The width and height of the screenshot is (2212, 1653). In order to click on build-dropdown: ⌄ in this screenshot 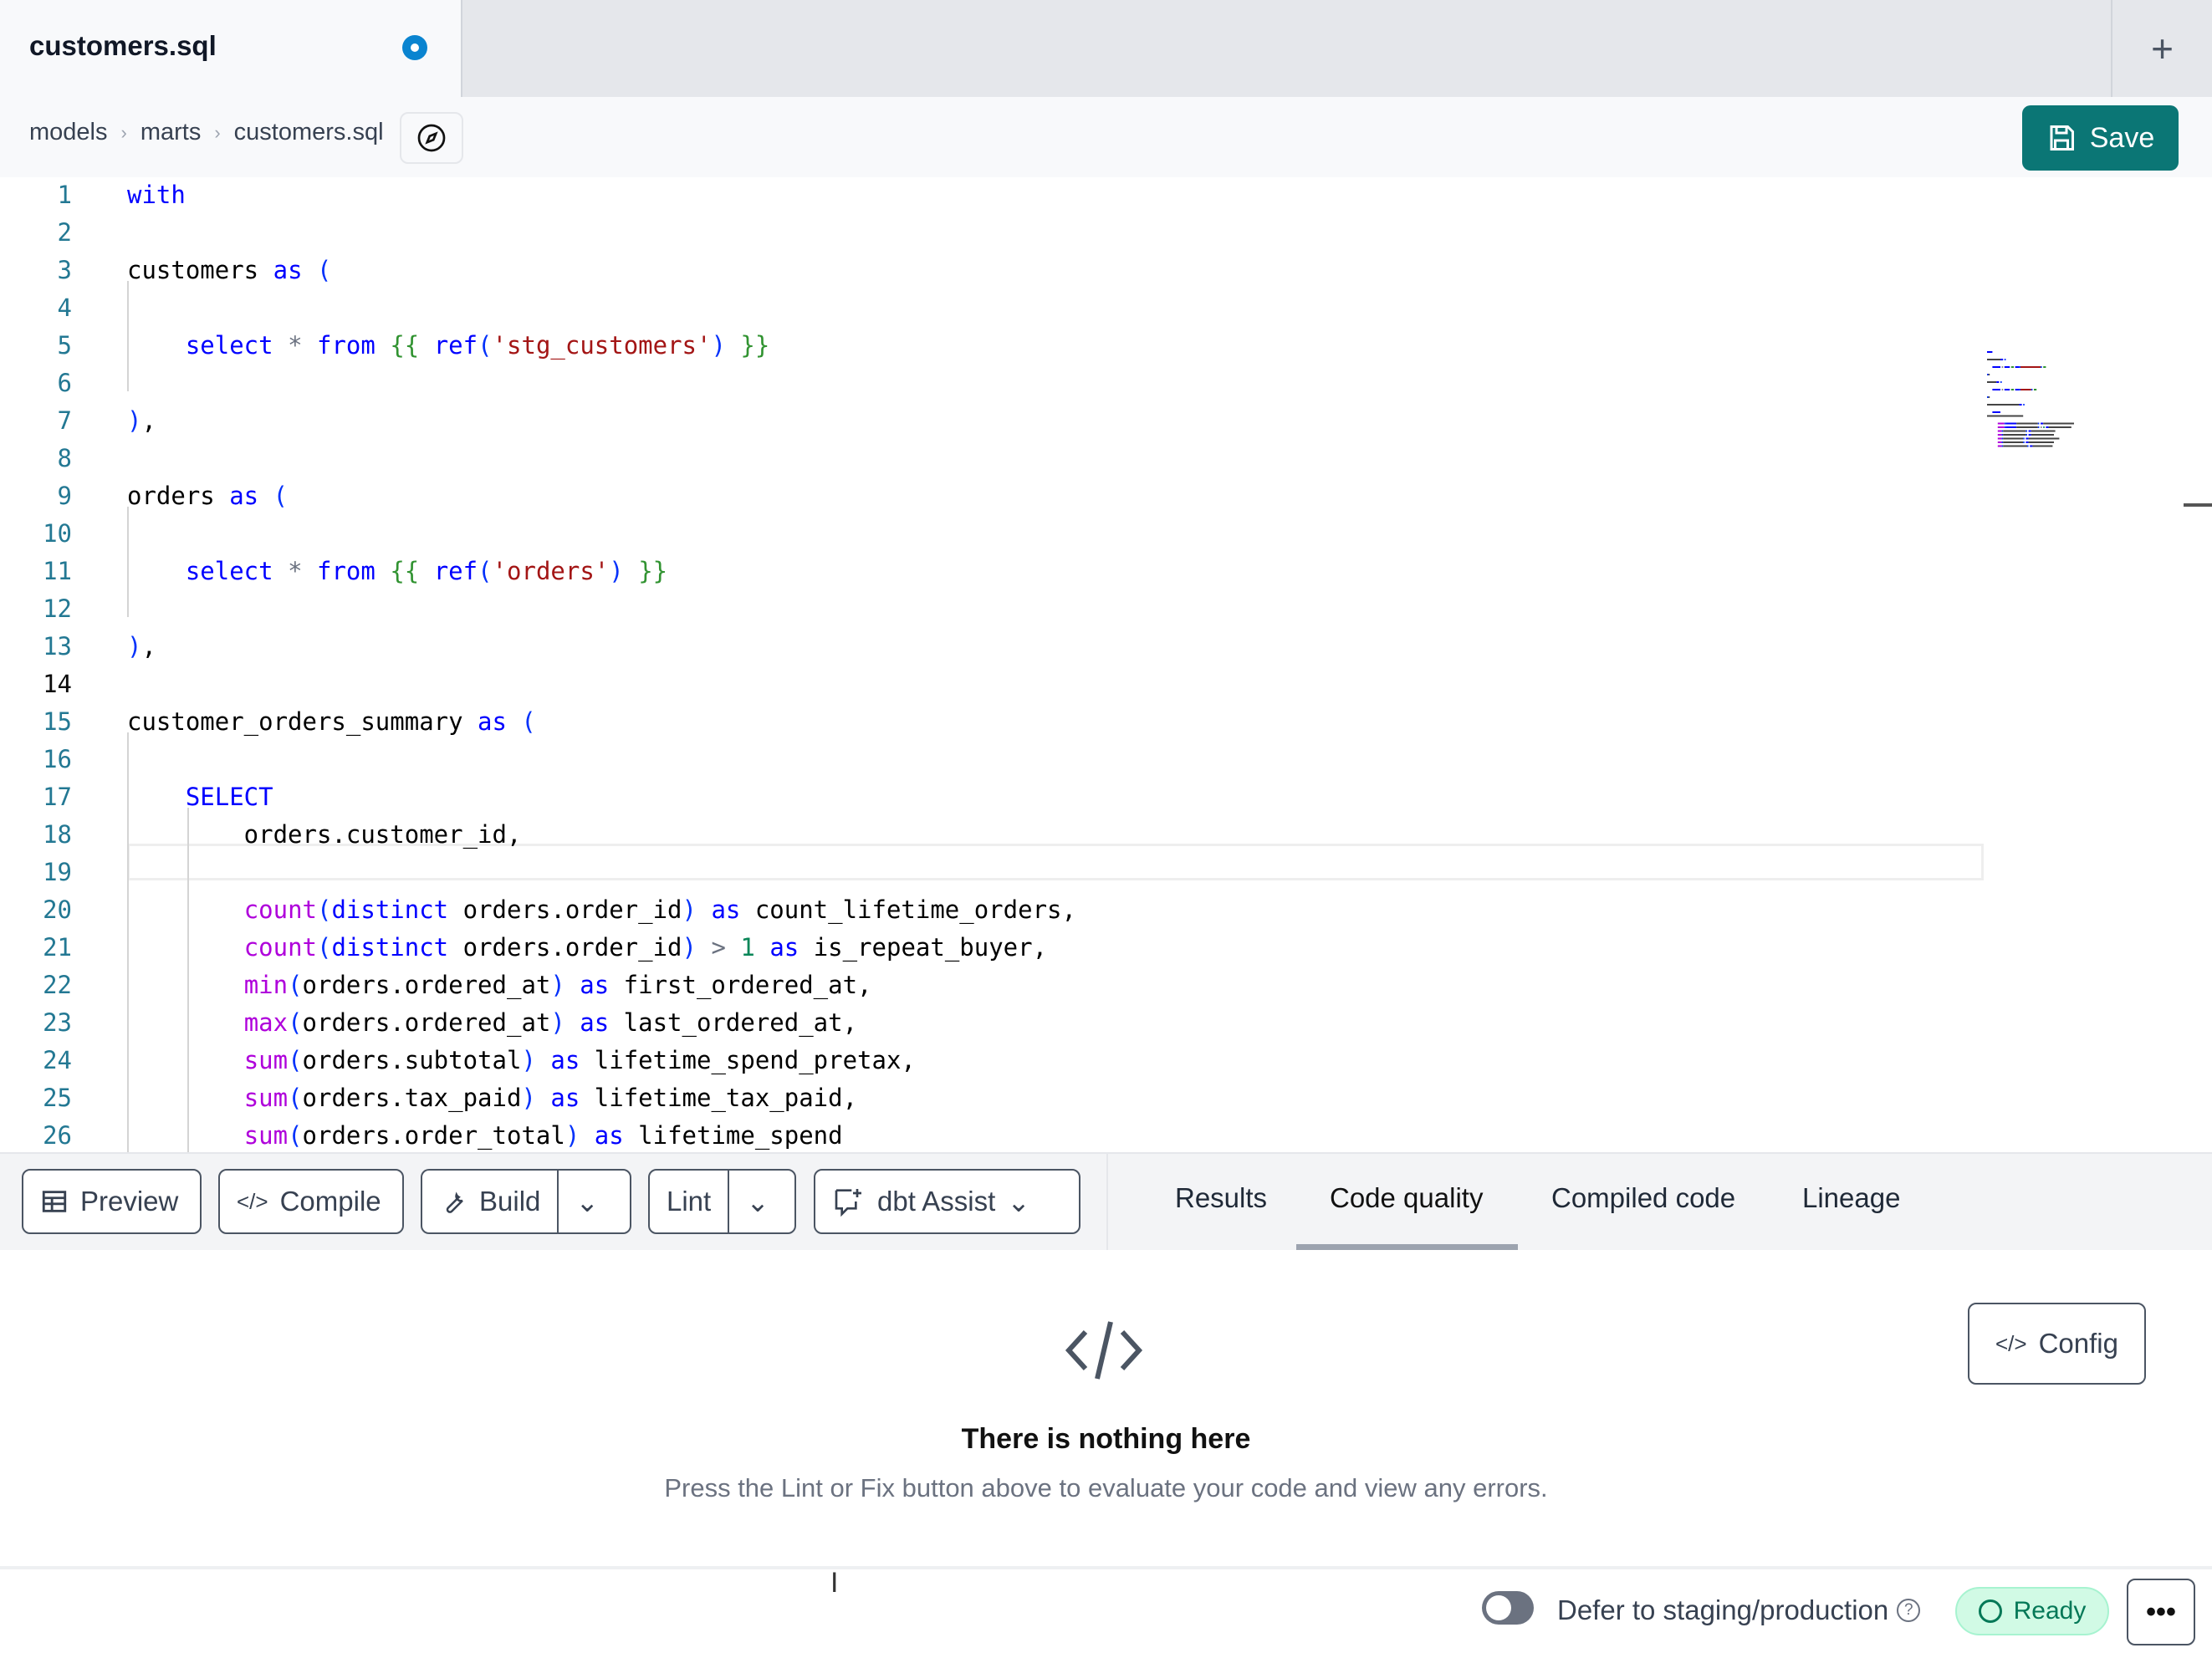, I will do `click(586, 1201)`.